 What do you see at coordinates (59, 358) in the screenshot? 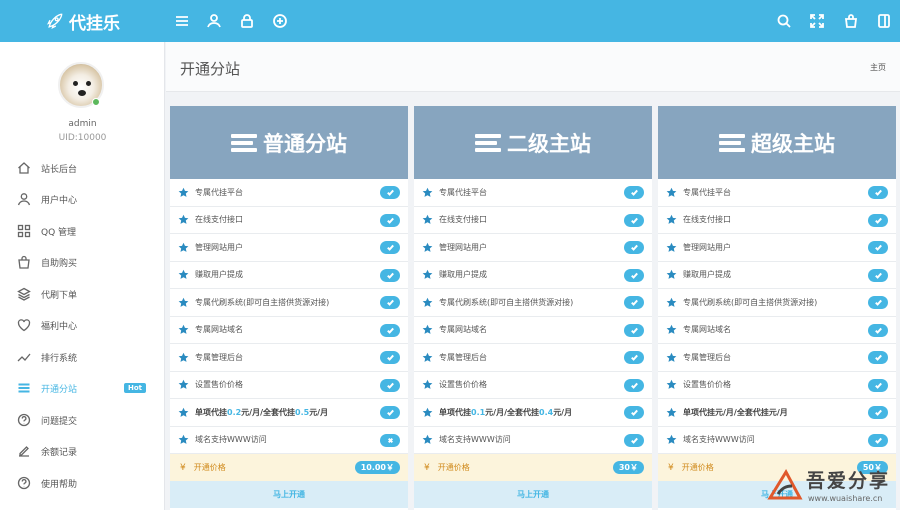
I see `sidebar-item-label: 排行系统` at bounding box center [59, 358].